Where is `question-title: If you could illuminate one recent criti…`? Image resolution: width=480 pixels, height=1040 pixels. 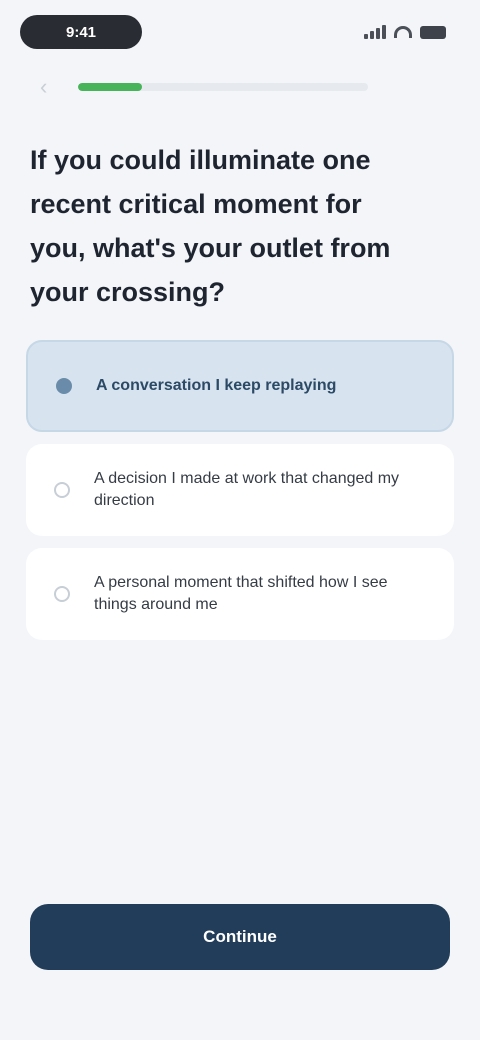
question-title: If you could illuminate one recent criti… is located at coordinates (210, 226).